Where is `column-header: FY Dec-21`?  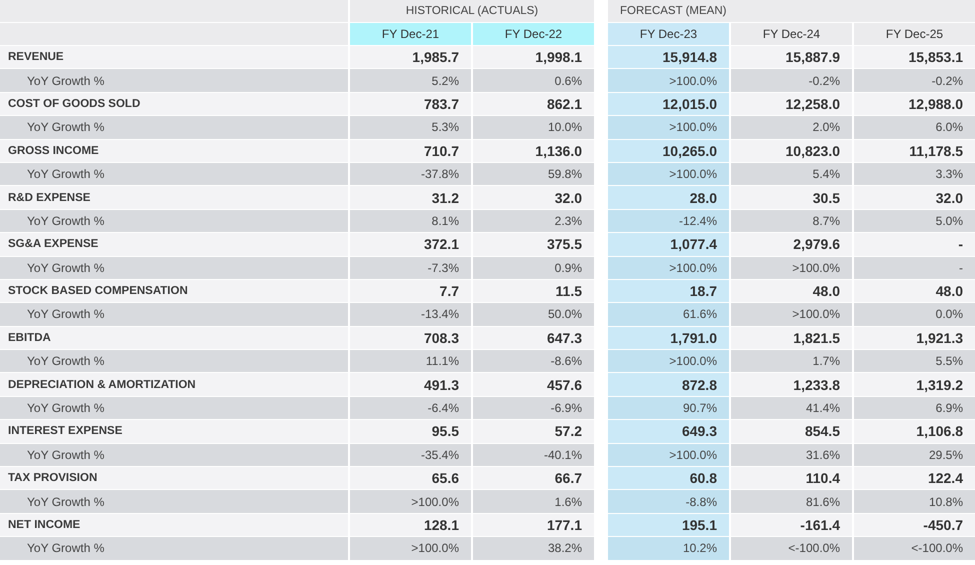 column-header: FY Dec-21 is located at coordinates (410, 34).